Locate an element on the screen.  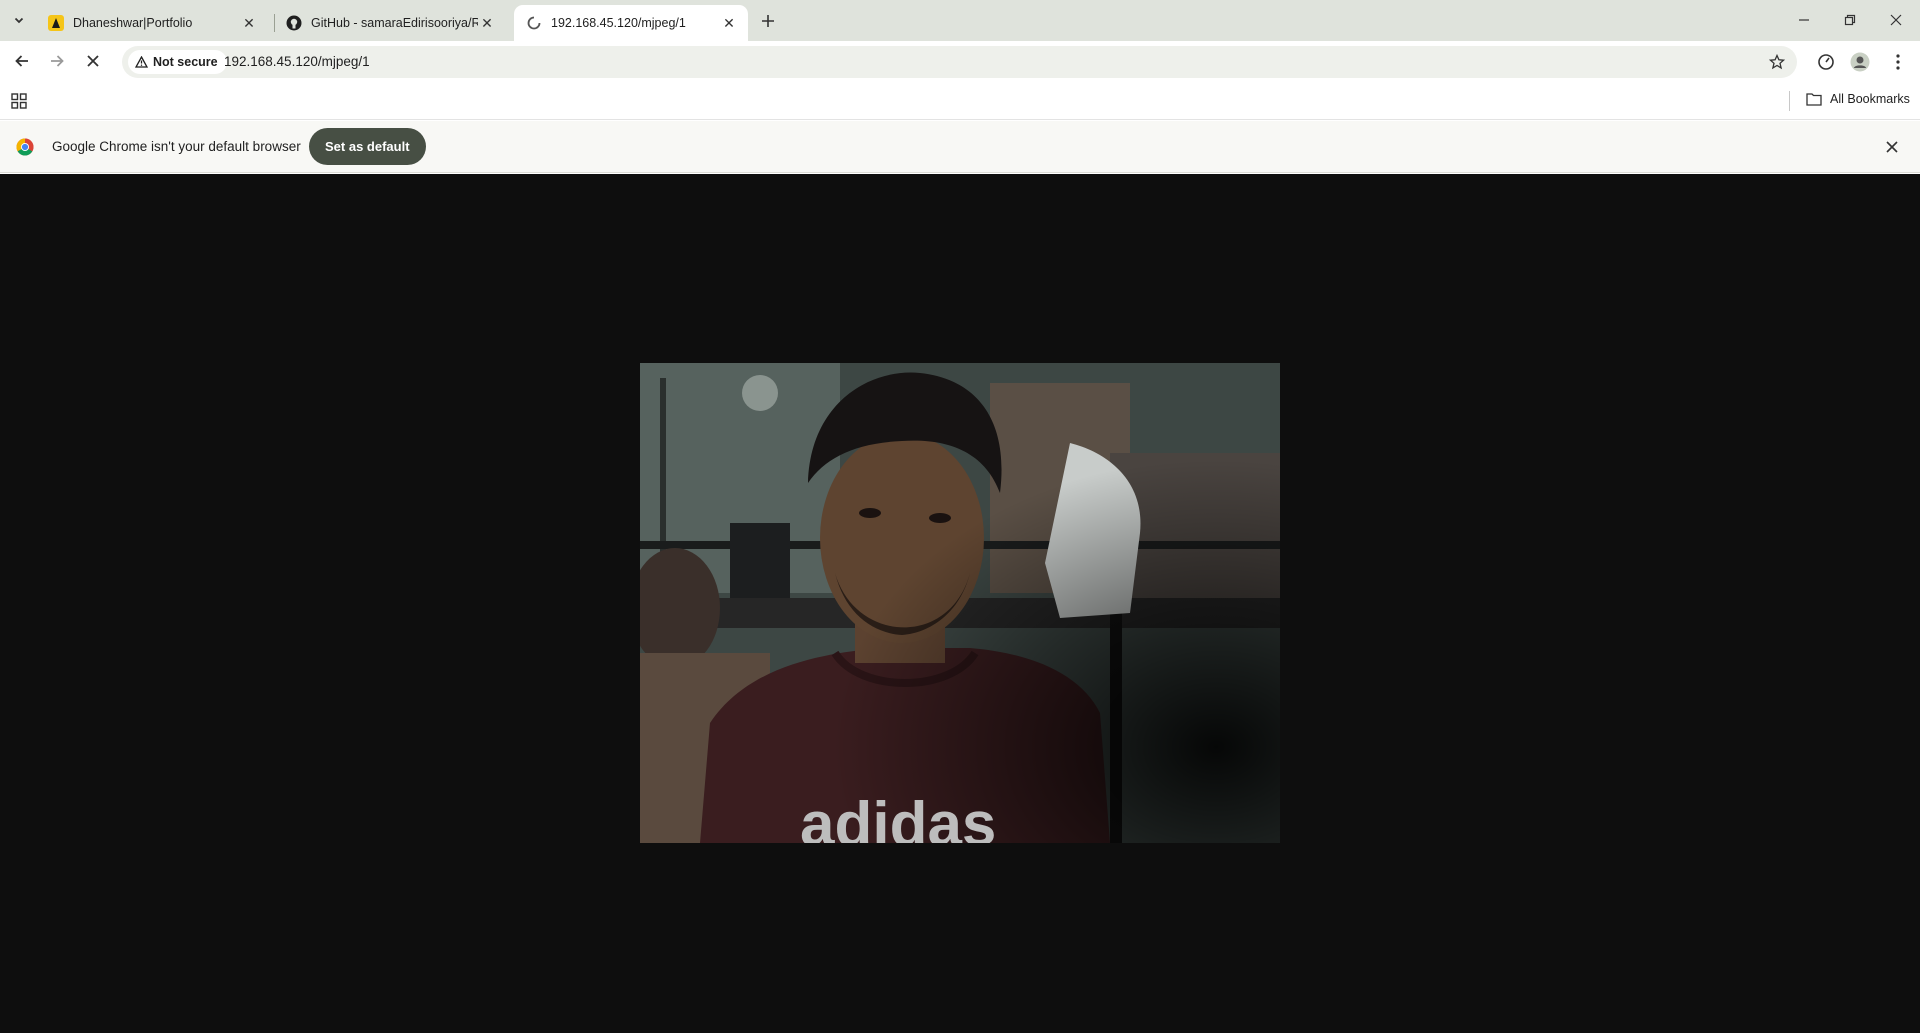
stop-icon is located at coordinates (93, 61).